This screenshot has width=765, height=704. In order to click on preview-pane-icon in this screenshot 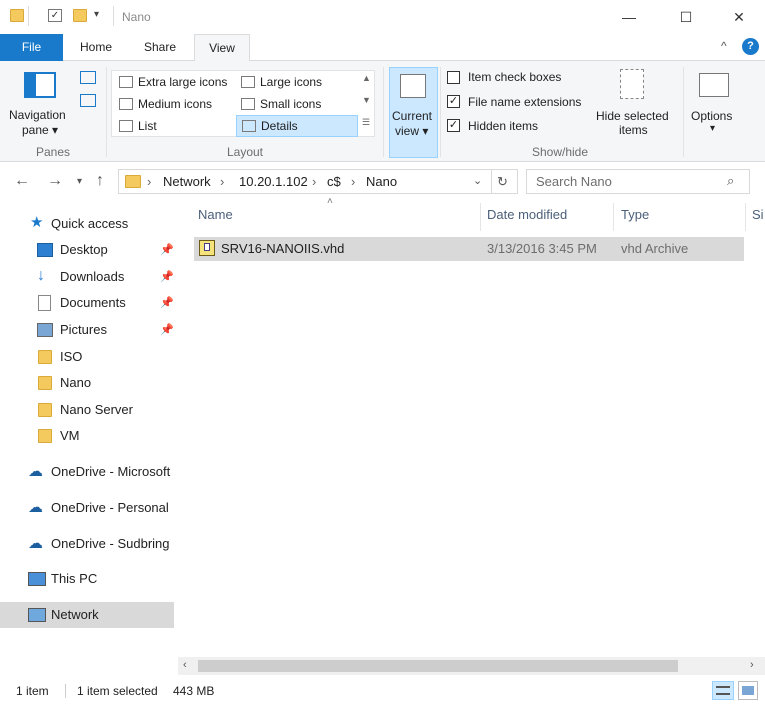, I will do `click(88, 77)`.